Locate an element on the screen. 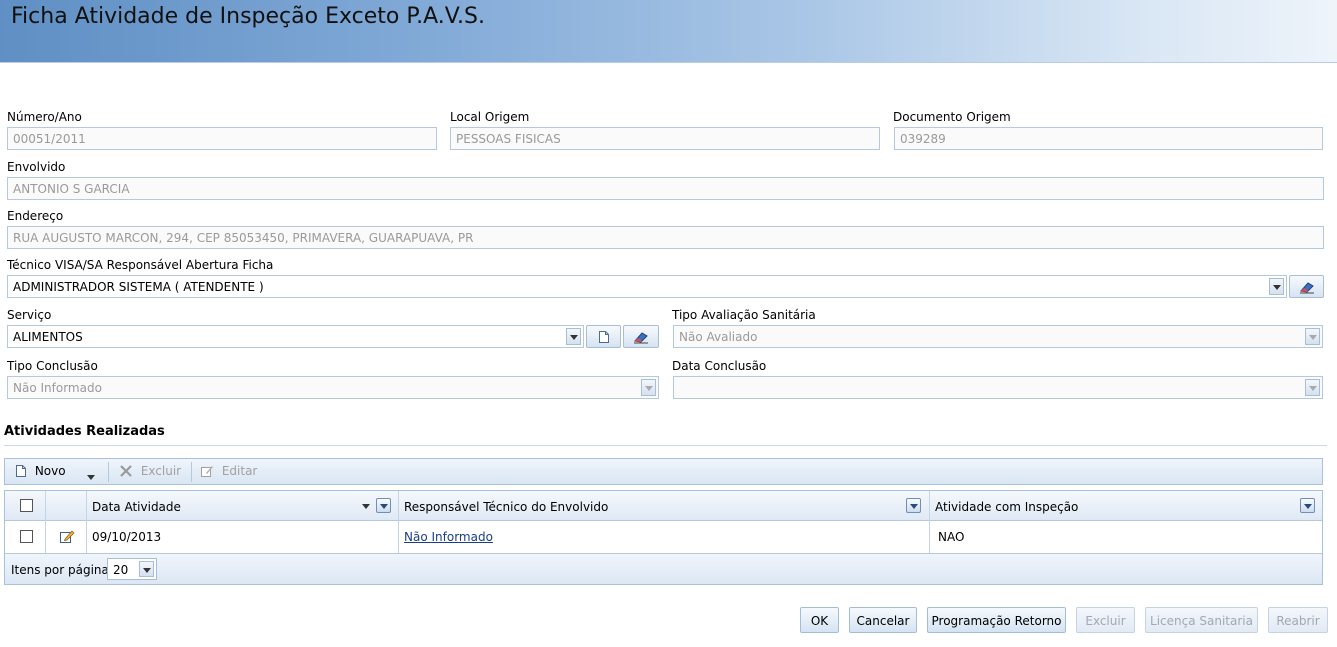 The height and width of the screenshot is (647, 1337). tipo-conclusao-label: Tipo Conclusão is located at coordinates (52, 366).